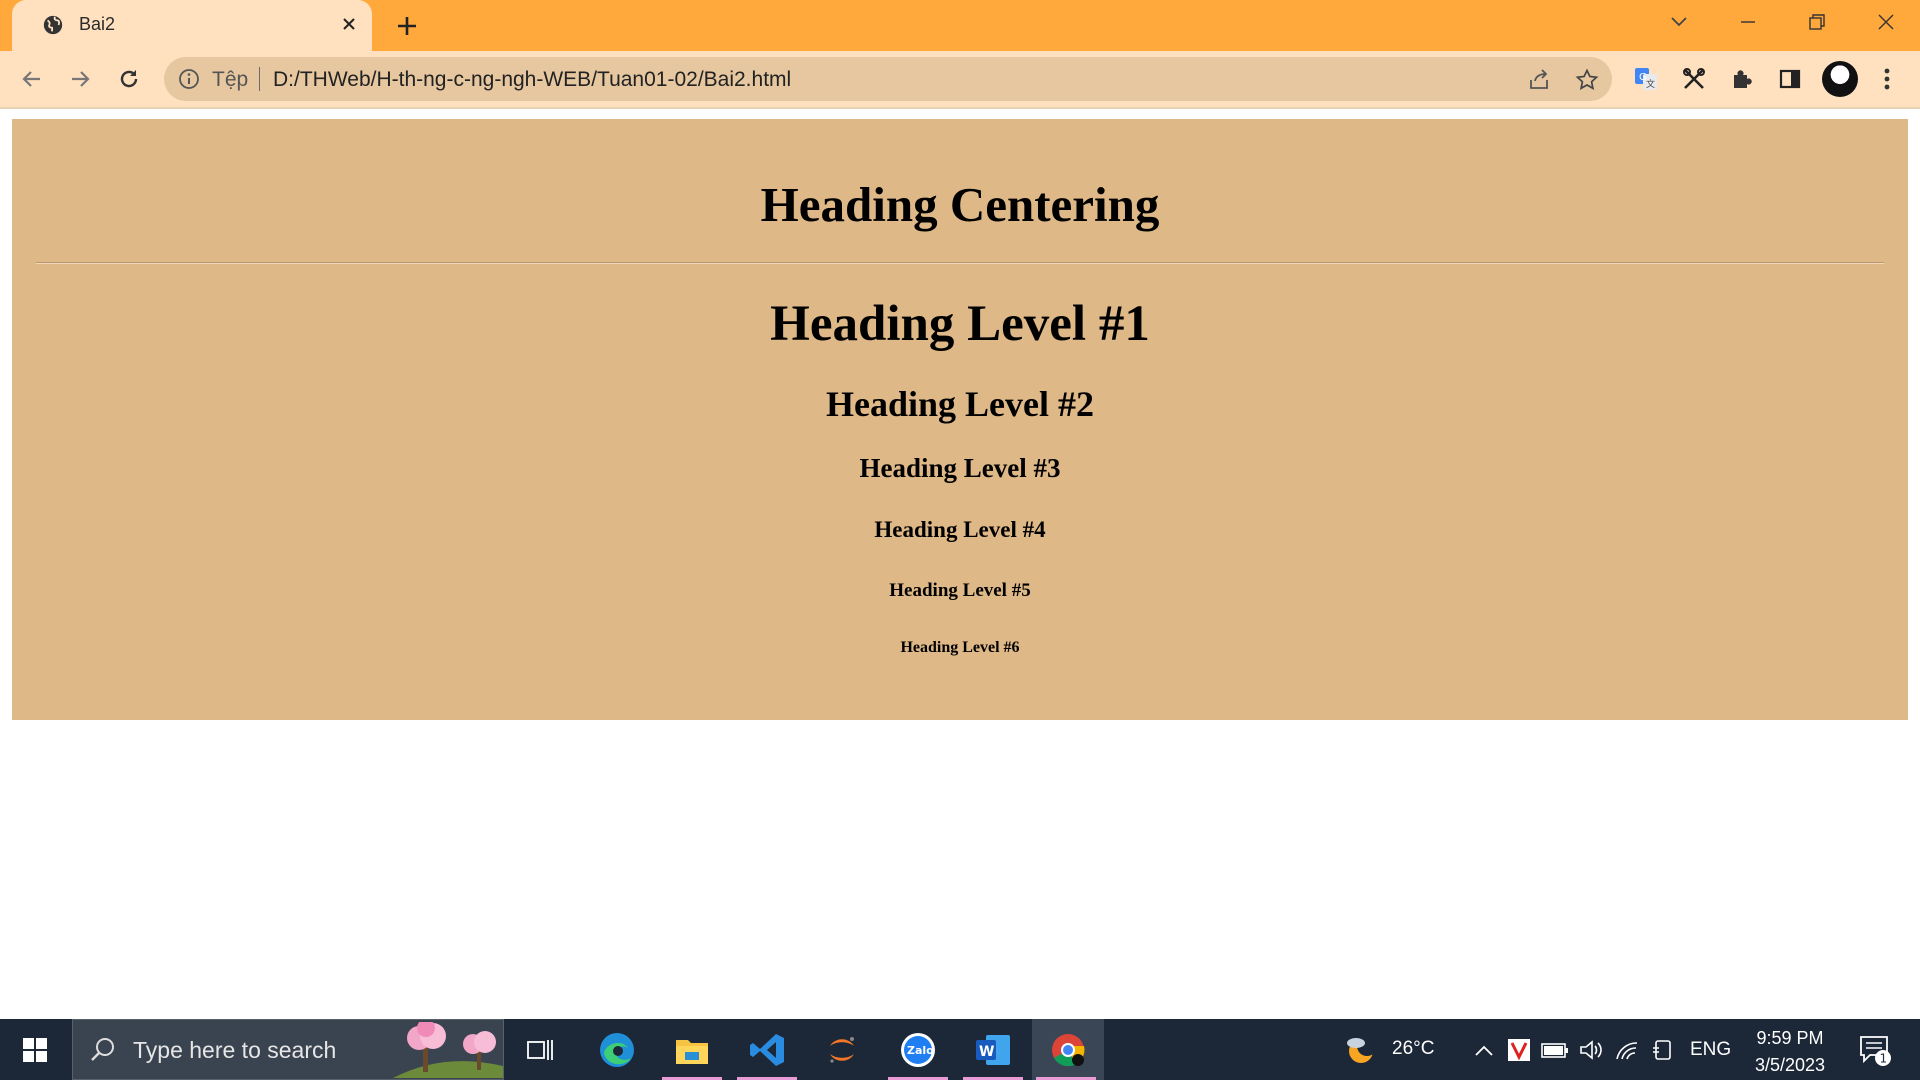 This screenshot has height=1080, width=1920. I want to click on notification-center-icon: 1, so click(1875, 1050).